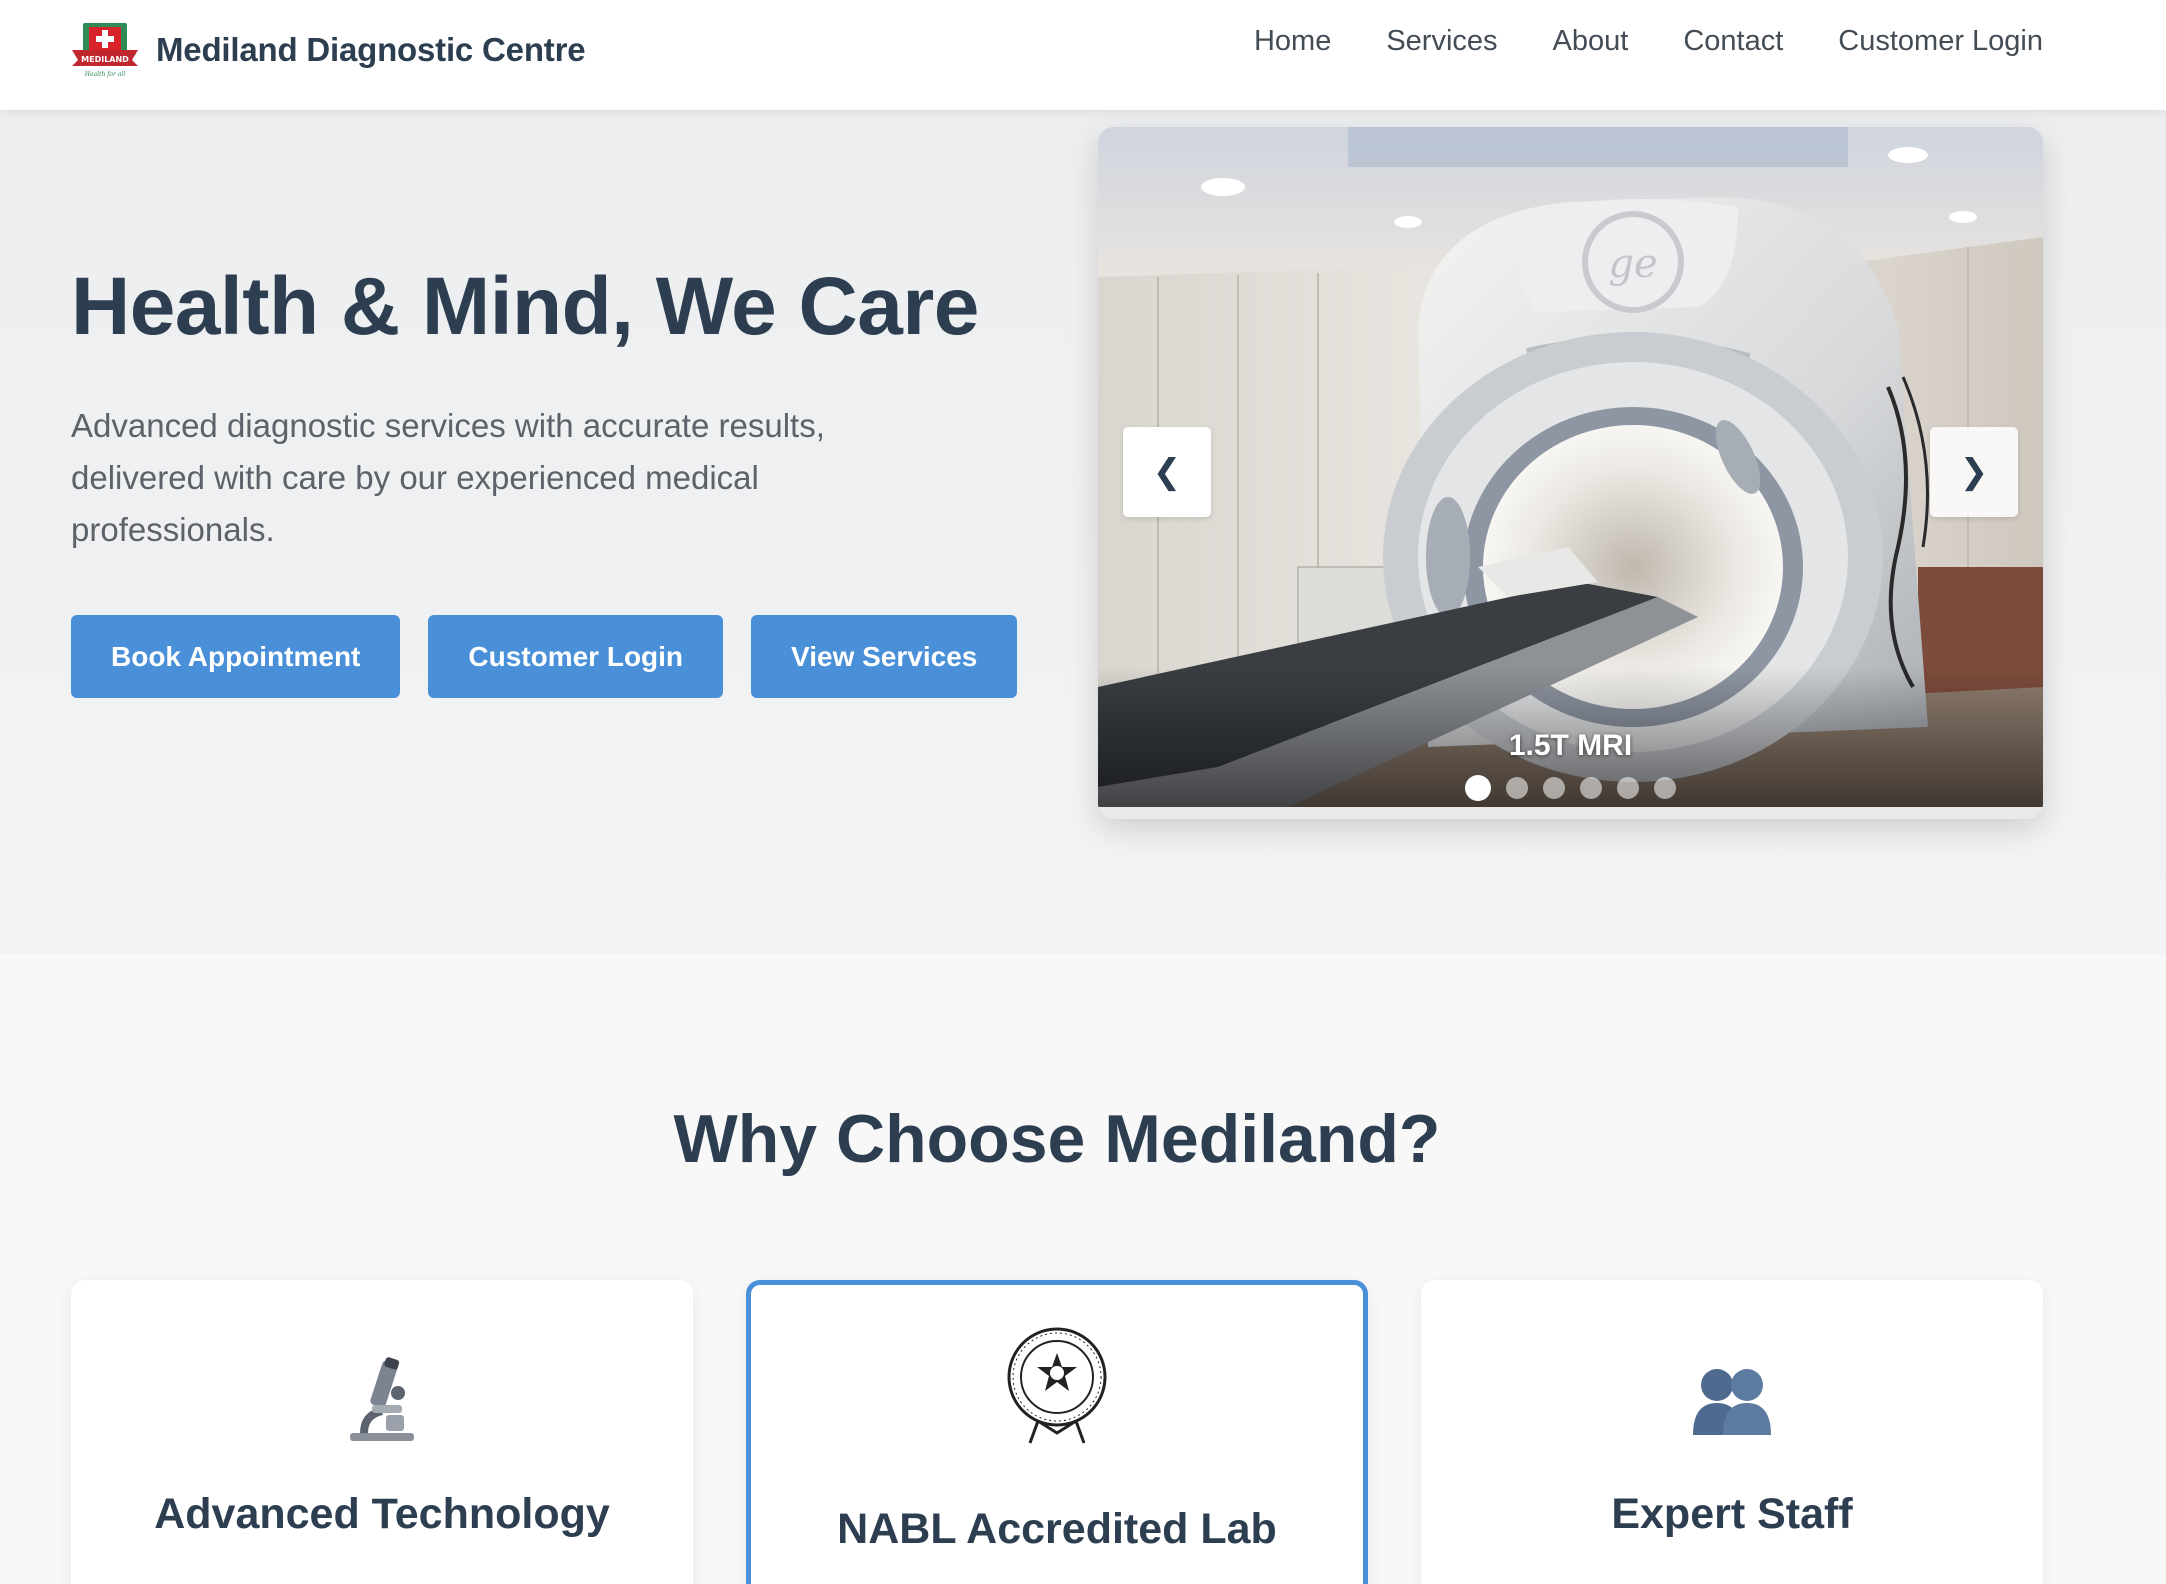 Image resolution: width=2166 pixels, height=1584 pixels. I want to click on mediland-logo: MEDILAND Health for all, so click(105, 50).